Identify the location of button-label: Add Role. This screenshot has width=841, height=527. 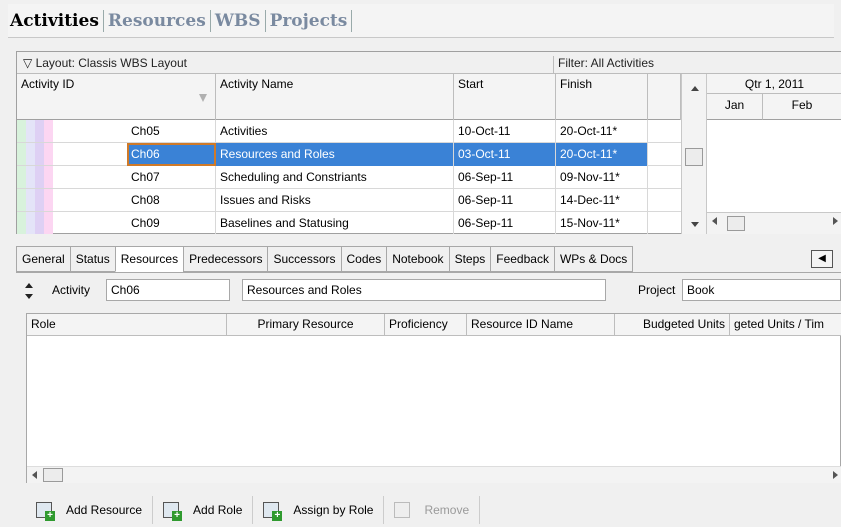
(218, 510).